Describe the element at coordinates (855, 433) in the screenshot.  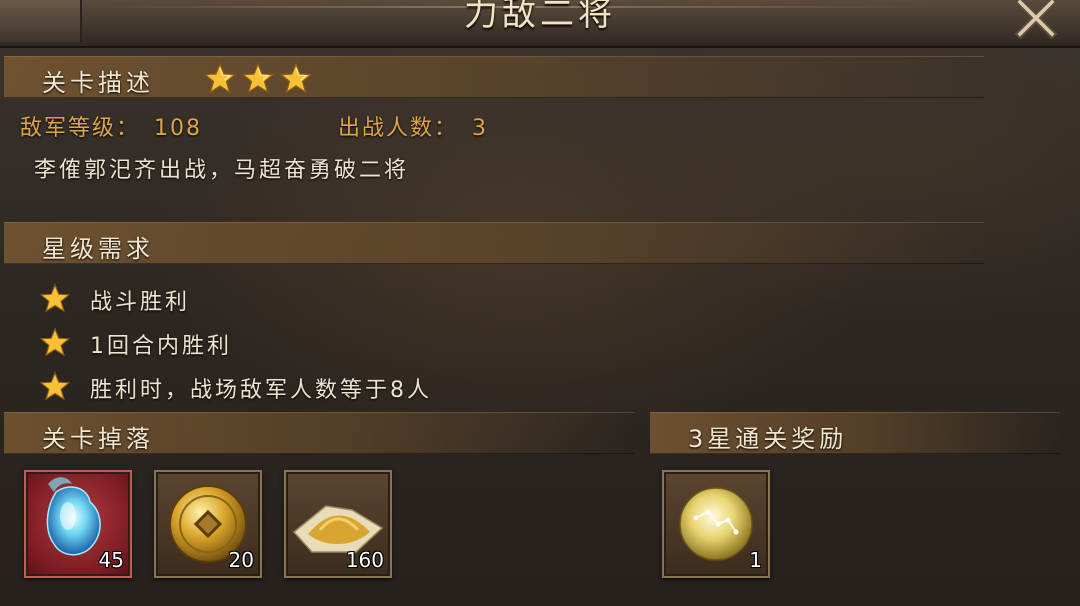
I see `reward-header: 3星通关奖励` at that location.